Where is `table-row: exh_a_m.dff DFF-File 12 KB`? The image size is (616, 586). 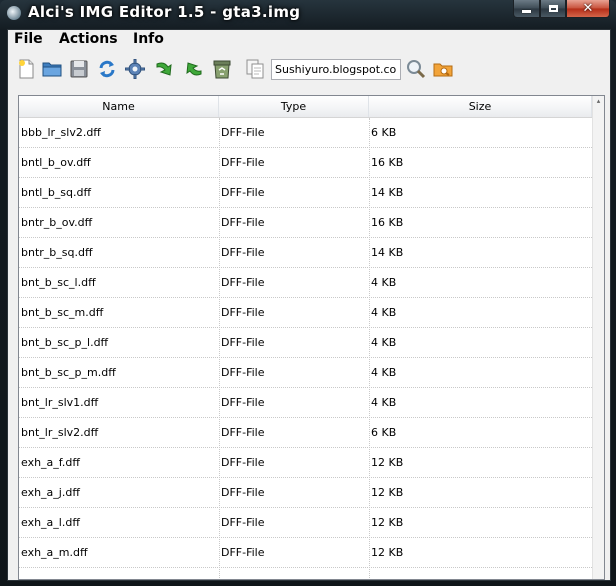
table-row: exh_a_m.dff DFF-File 12 KB is located at coordinates (305, 553).